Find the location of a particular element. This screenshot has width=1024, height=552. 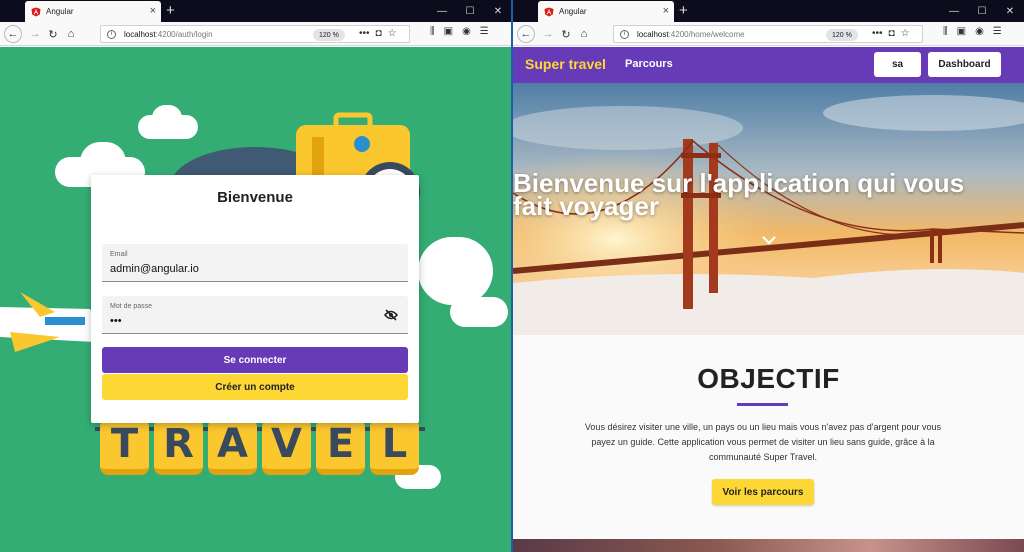

email-value: admin@angular.io is located at coordinates (154, 269).